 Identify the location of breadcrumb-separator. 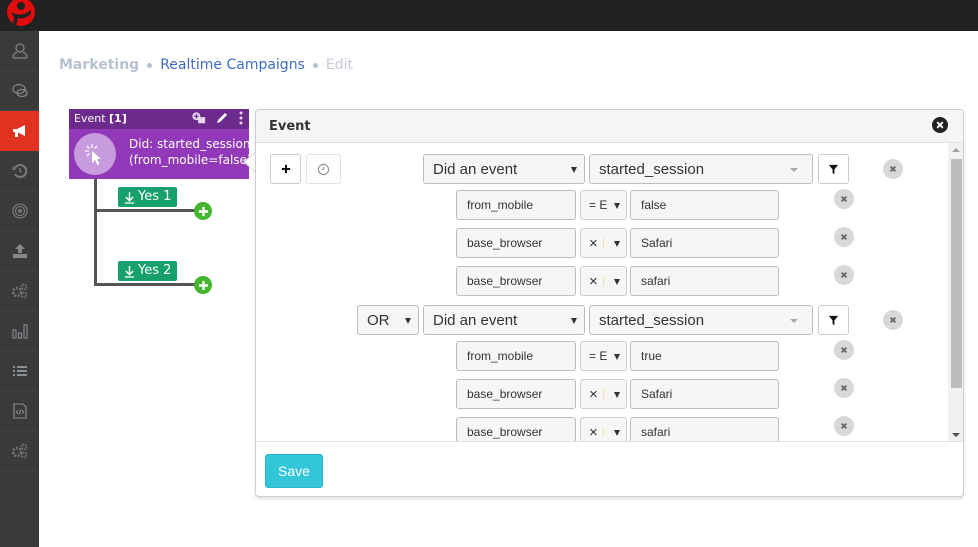
(150, 65).